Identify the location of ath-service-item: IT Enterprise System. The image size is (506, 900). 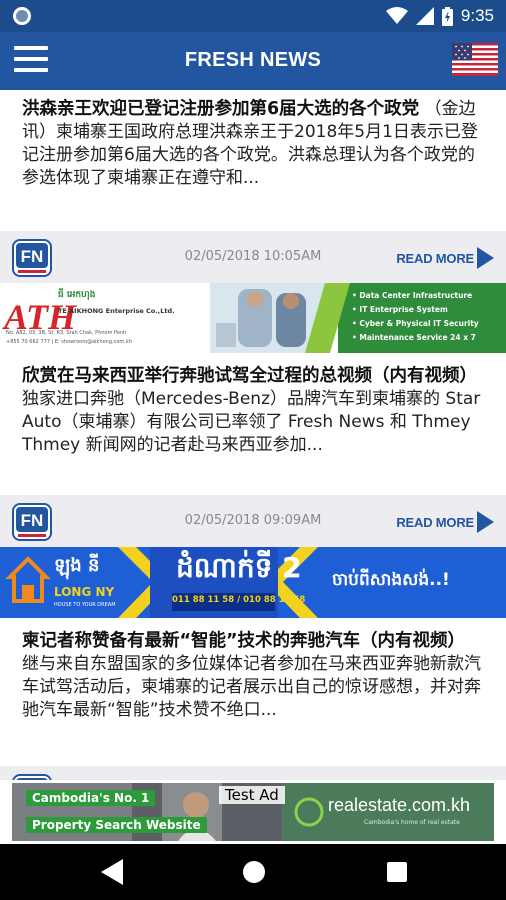
(403, 309).